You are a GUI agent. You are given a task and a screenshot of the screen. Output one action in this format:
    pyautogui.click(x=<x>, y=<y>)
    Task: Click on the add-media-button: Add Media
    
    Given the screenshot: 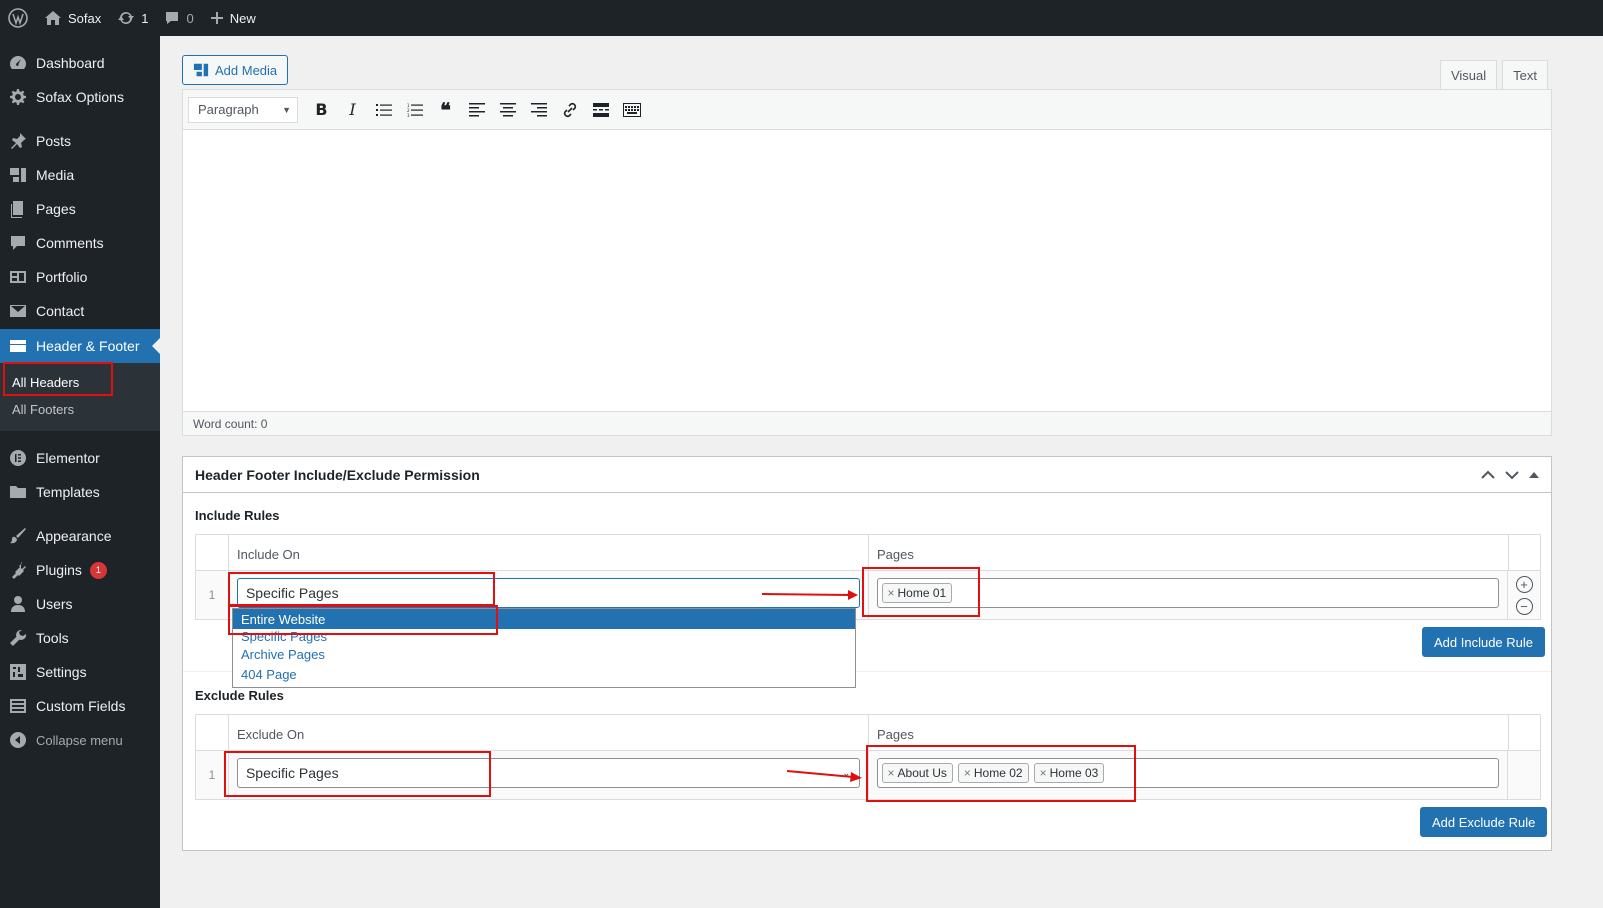 What is the action you would take?
    pyautogui.click(x=235, y=70)
    